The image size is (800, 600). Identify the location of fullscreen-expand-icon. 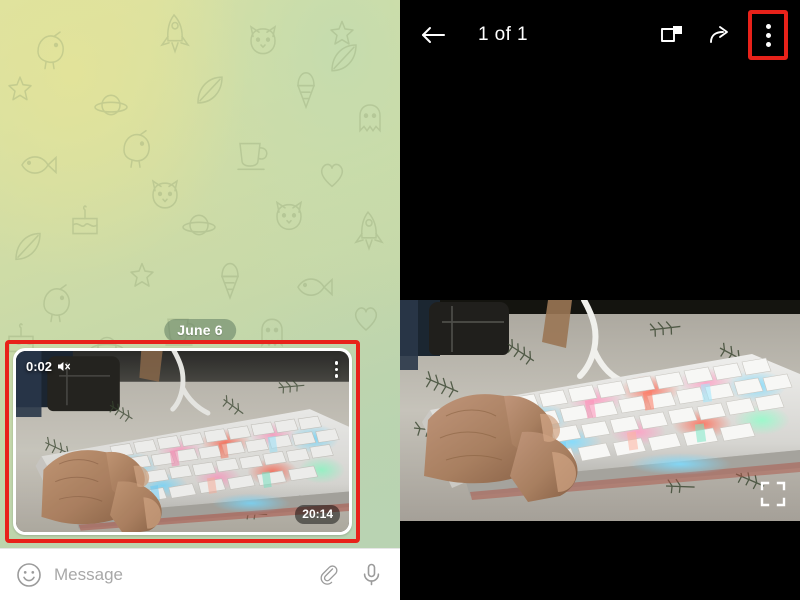
(773, 494).